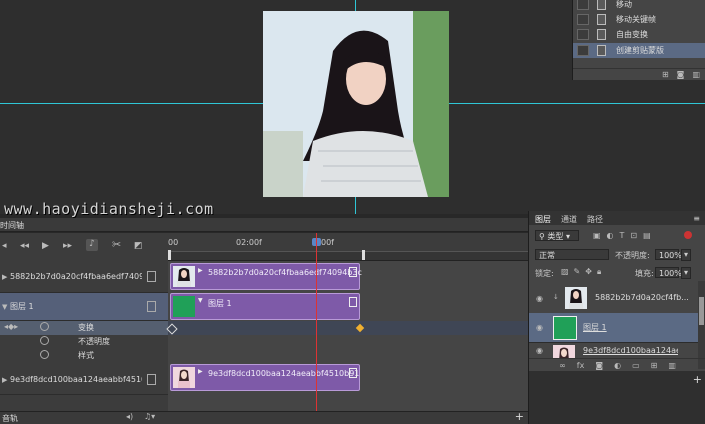 The width and height of the screenshot is (705, 424). What do you see at coordinates (92, 245) in the screenshot?
I see `audio-icon: ♪` at bounding box center [92, 245].